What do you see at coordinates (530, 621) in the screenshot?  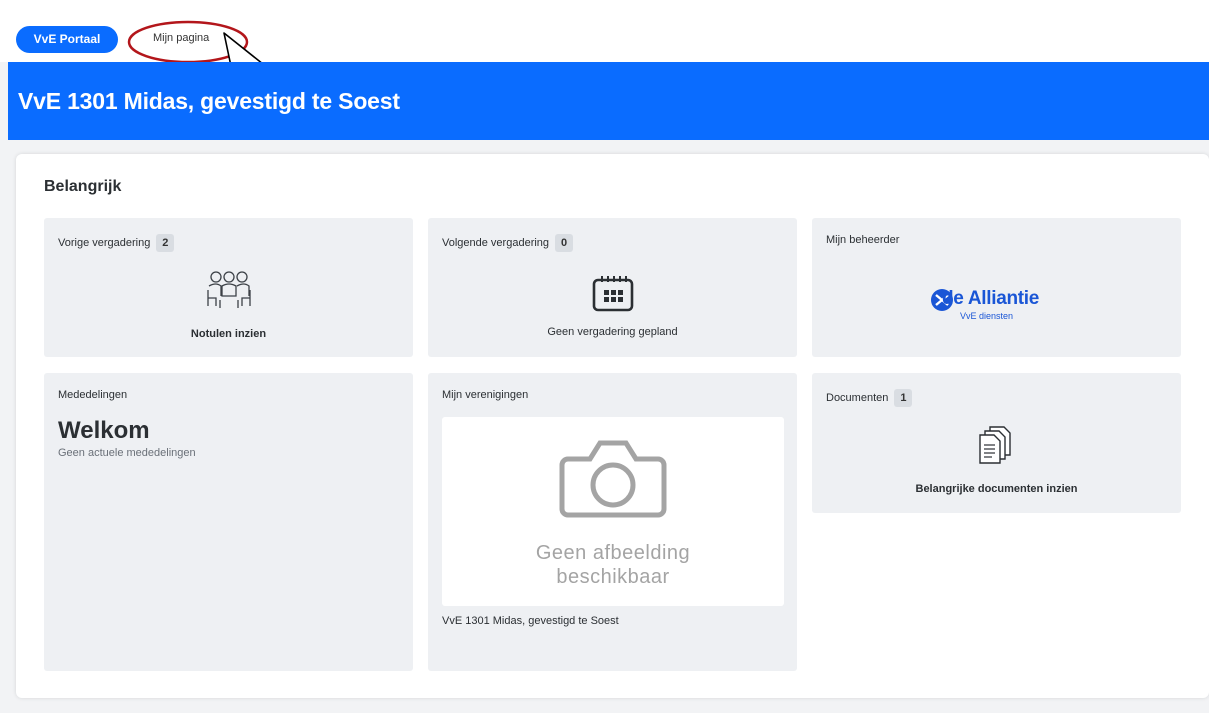 I see `association-name: VvE 1301 Midas, gevestigd te Soest` at bounding box center [530, 621].